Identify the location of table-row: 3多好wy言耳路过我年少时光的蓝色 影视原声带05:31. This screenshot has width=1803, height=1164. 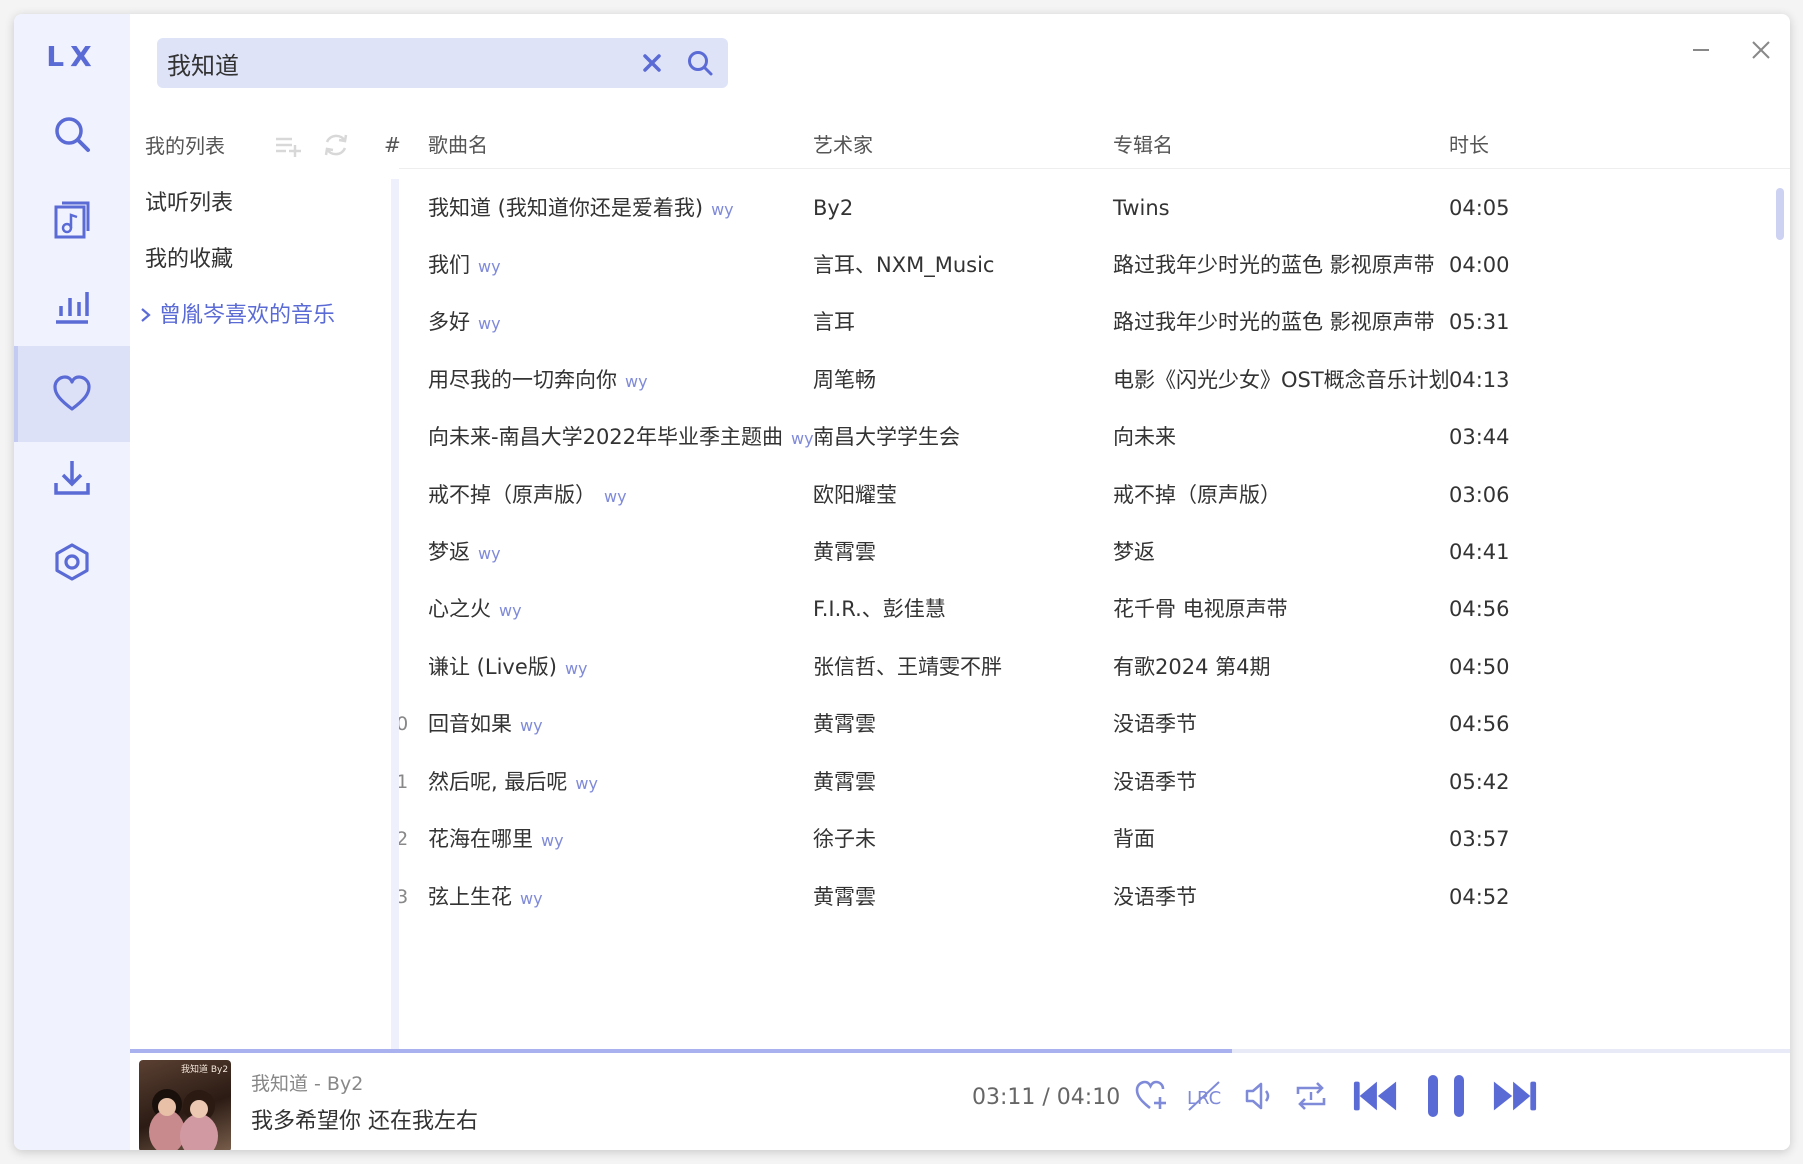
(1089, 328).